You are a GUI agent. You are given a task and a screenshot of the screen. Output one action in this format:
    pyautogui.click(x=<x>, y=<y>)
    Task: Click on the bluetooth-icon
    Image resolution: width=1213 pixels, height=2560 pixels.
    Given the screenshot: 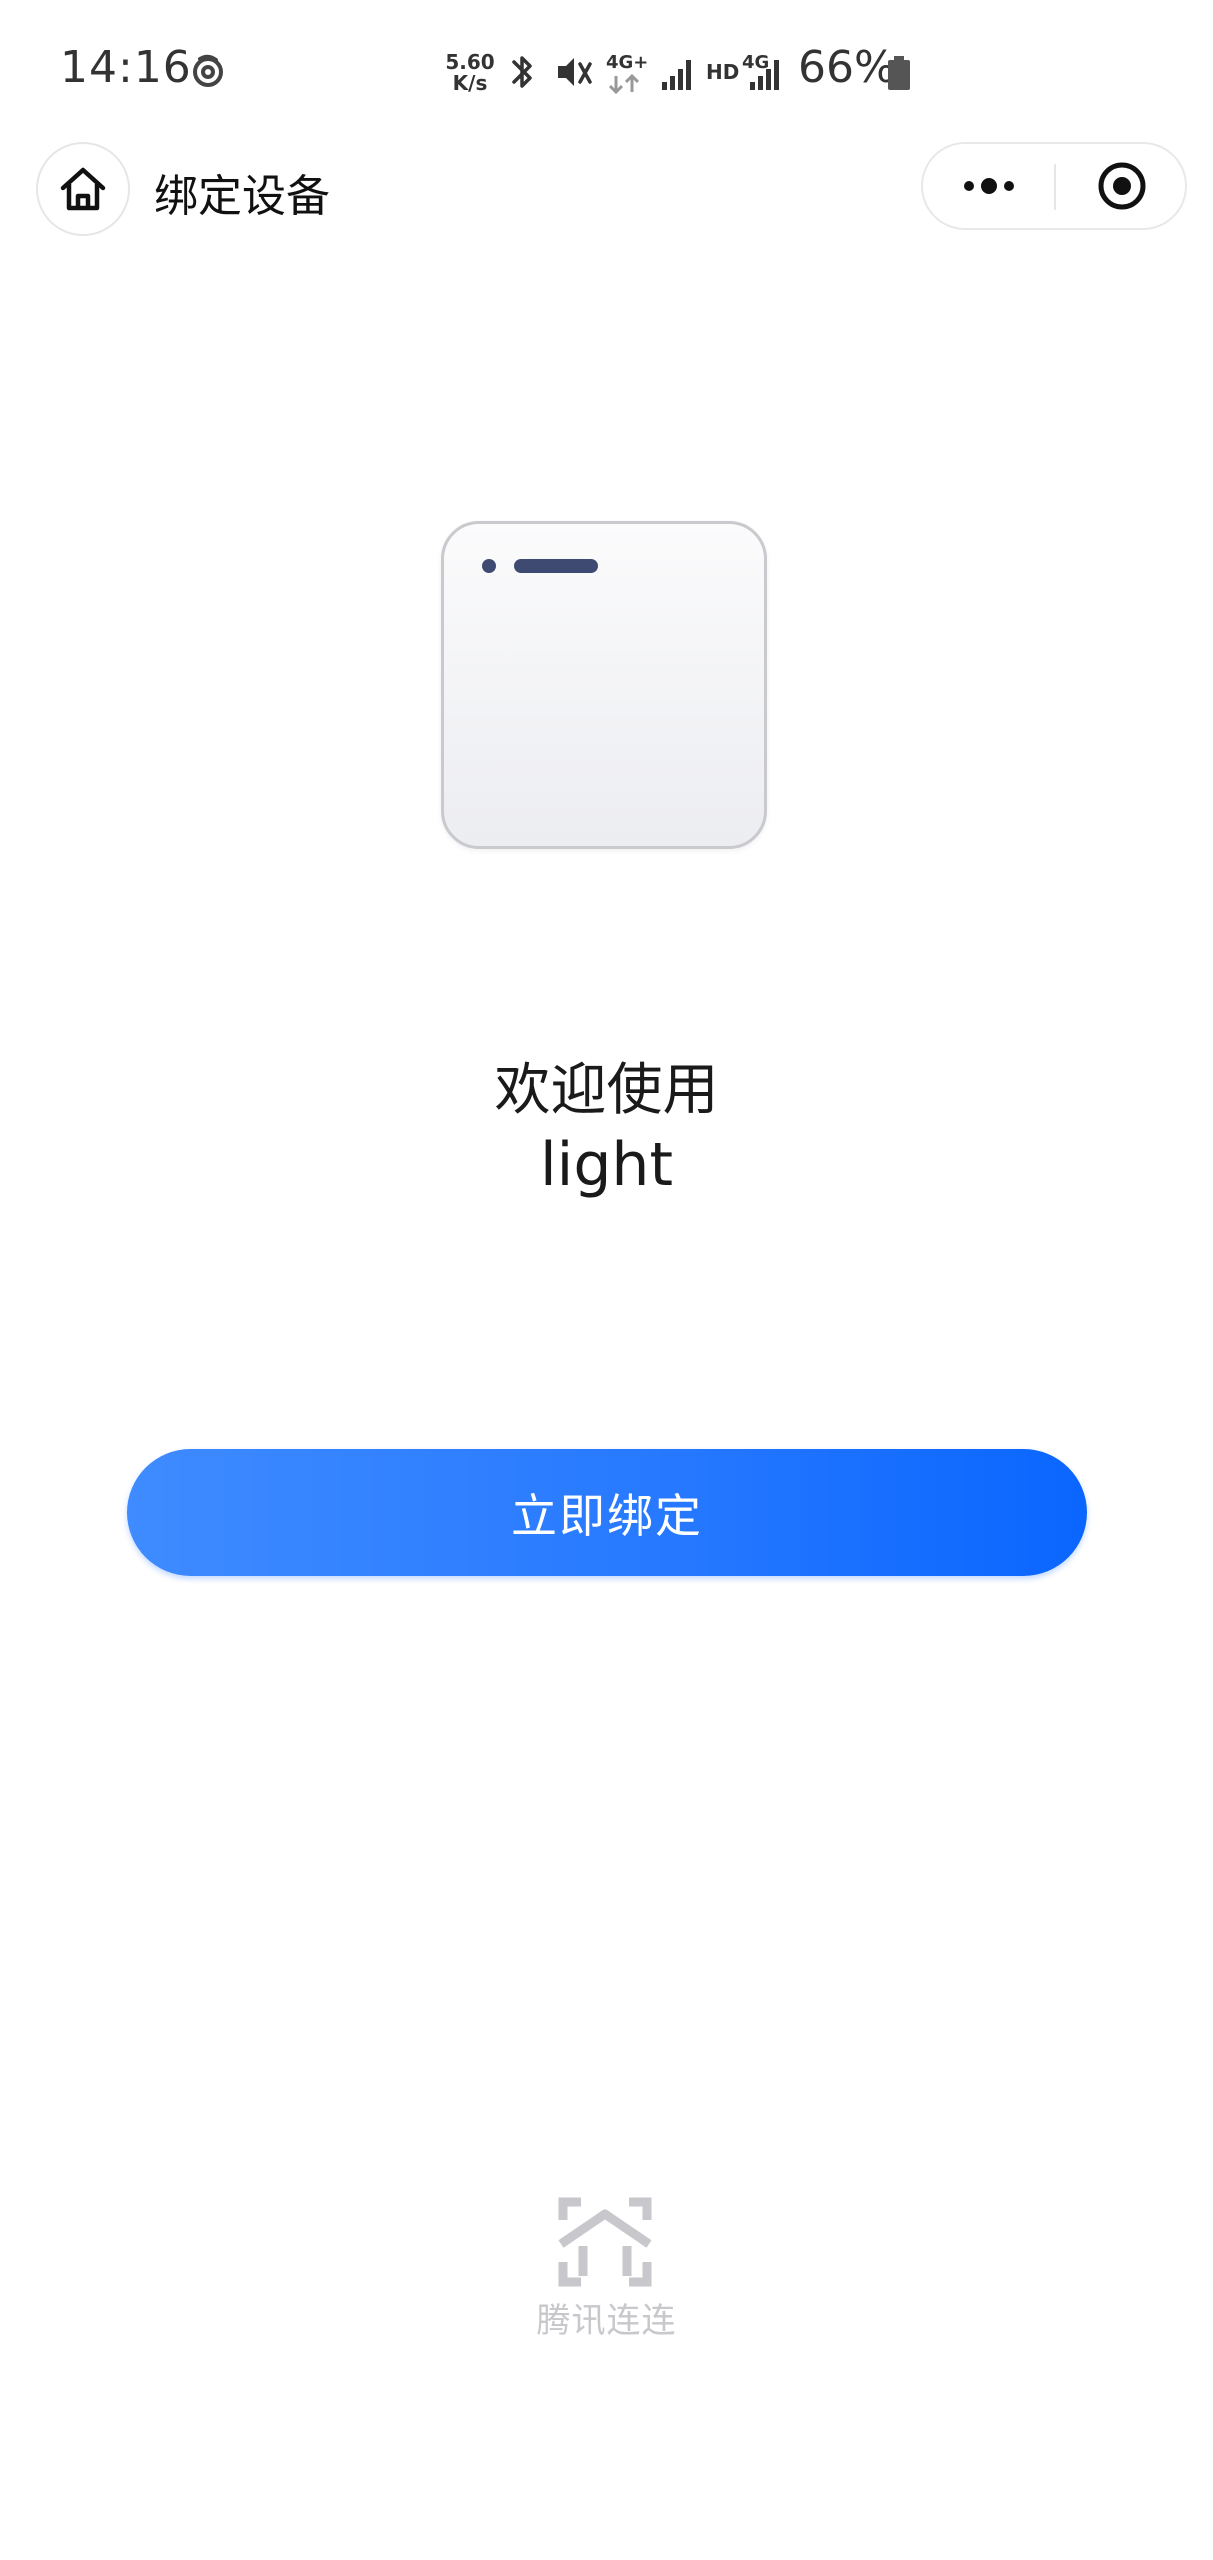 What is the action you would take?
    pyautogui.click(x=522, y=72)
    